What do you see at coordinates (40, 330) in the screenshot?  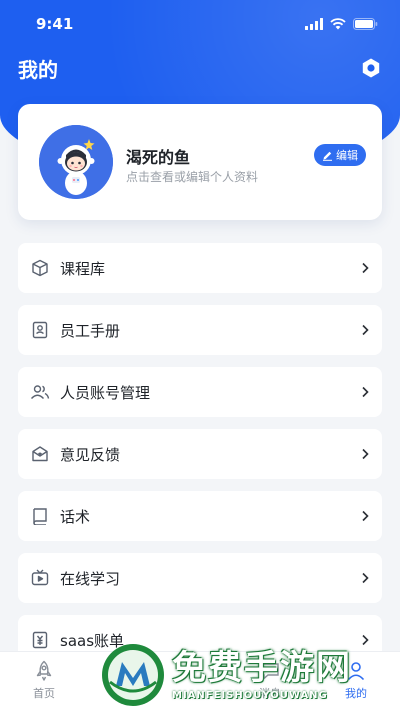 I see `handbook-icon` at bounding box center [40, 330].